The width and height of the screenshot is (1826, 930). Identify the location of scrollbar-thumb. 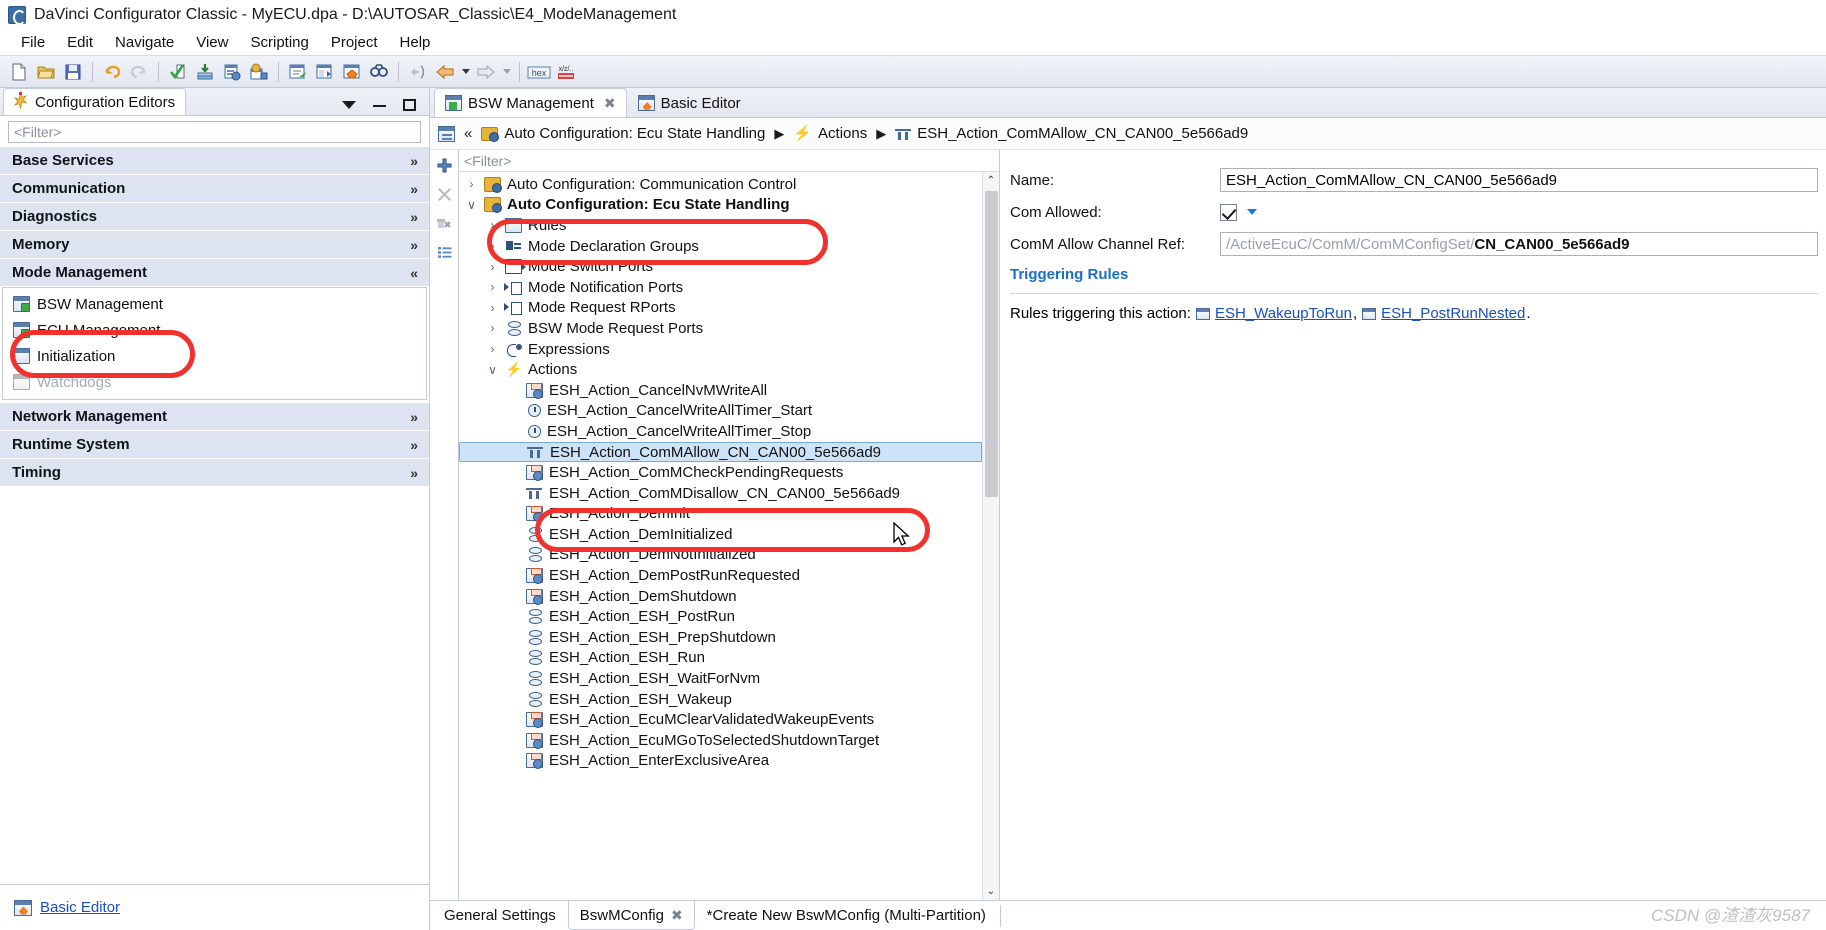
(991, 344).